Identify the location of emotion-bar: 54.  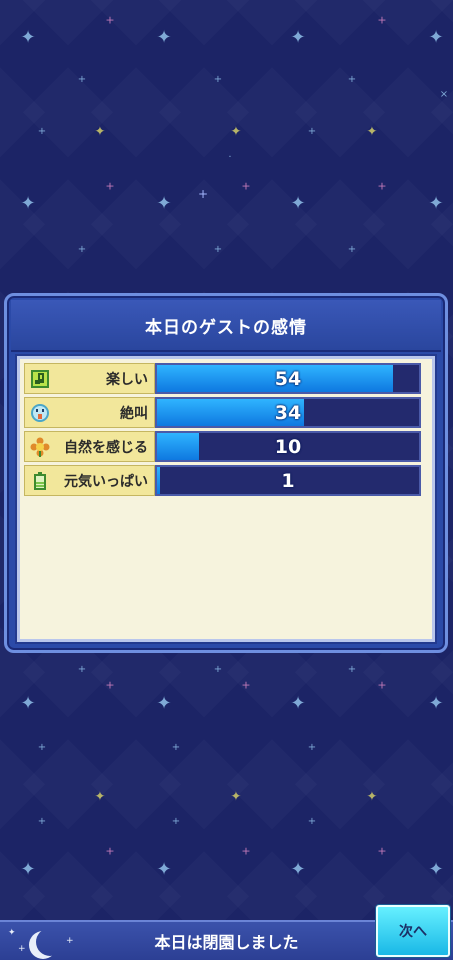
(288, 378).